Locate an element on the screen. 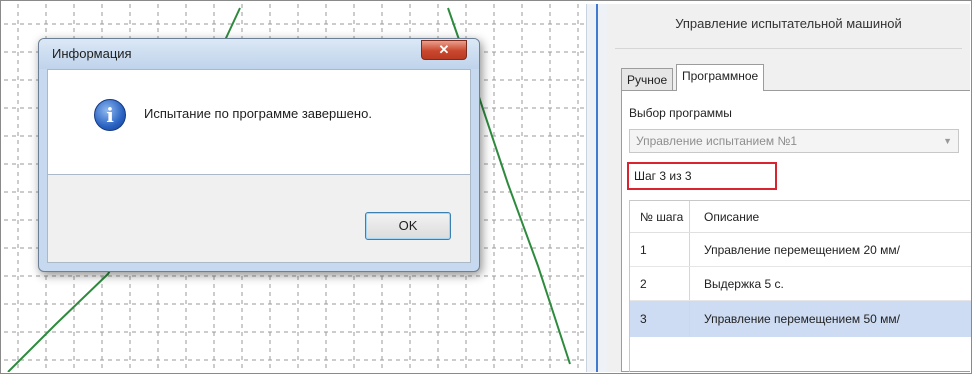  step-description: Управление перемещением 50 мм/ is located at coordinates (802, 319).